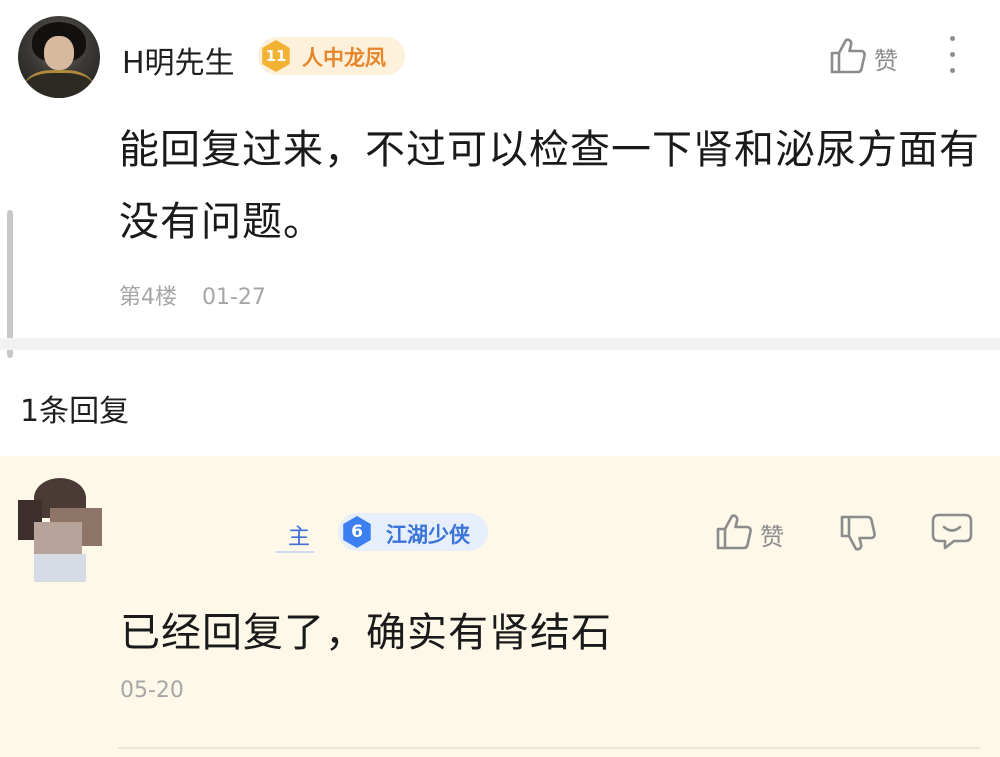  I want to click on reply-author-level-badge: 6 江湖少侠, so click(413, 532).